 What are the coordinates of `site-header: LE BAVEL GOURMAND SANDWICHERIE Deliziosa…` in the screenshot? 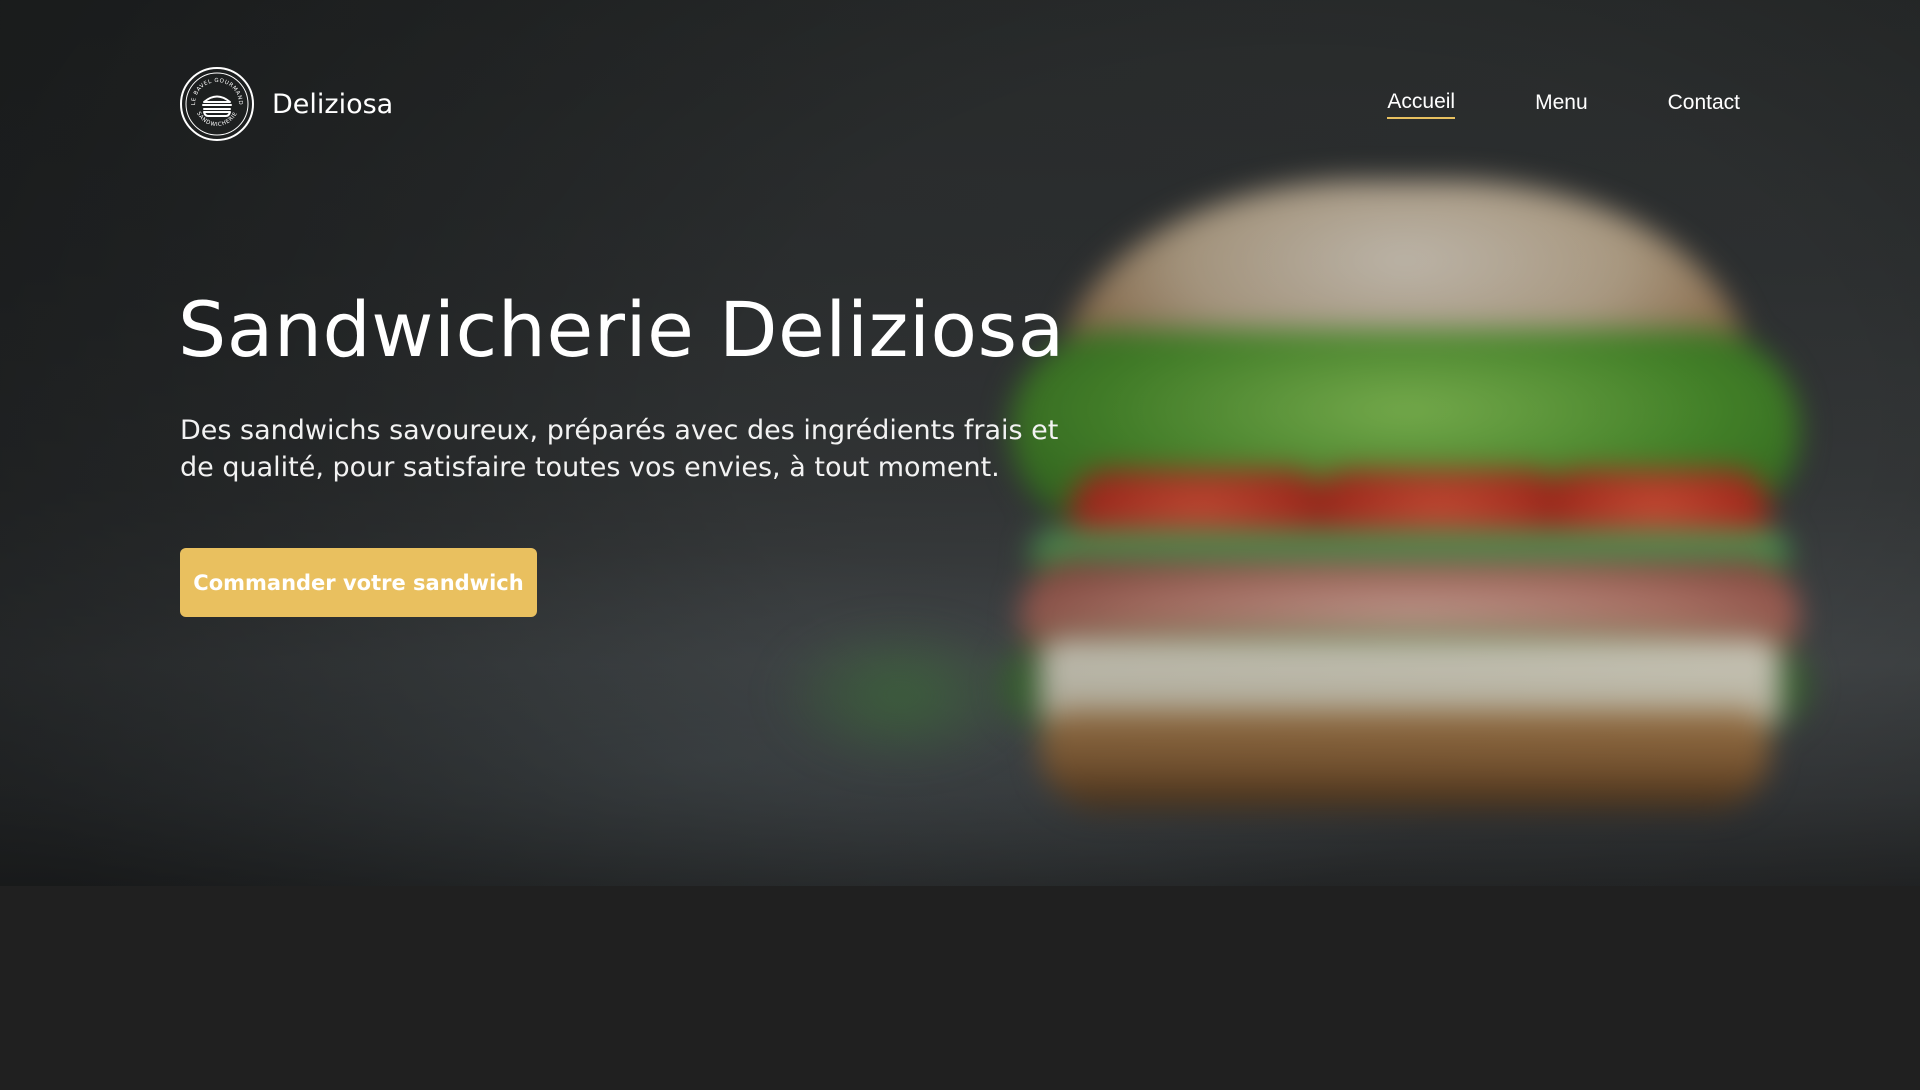 It's located at (960, 104).